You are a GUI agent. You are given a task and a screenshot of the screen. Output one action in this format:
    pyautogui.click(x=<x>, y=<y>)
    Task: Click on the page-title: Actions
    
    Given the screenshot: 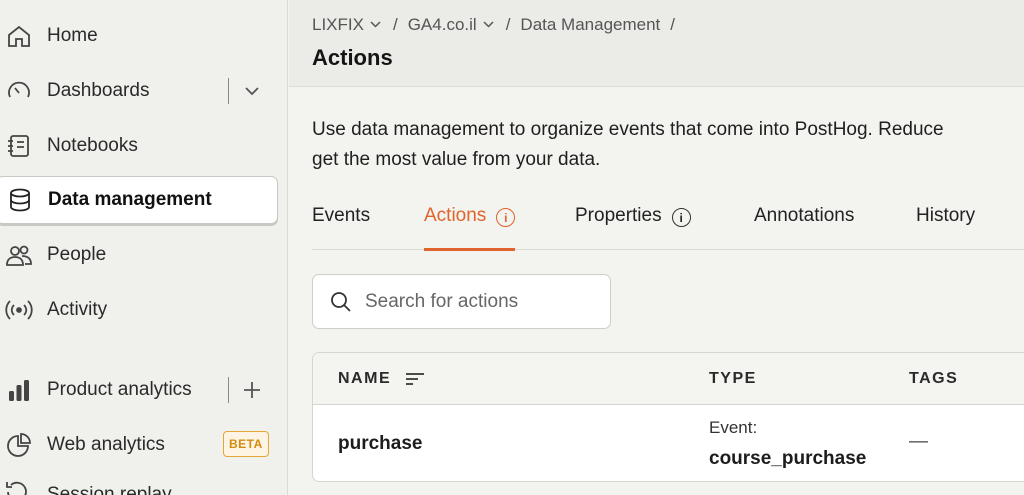 What is the action you would take?
    pyautogui.click(x=352, y=57)
    